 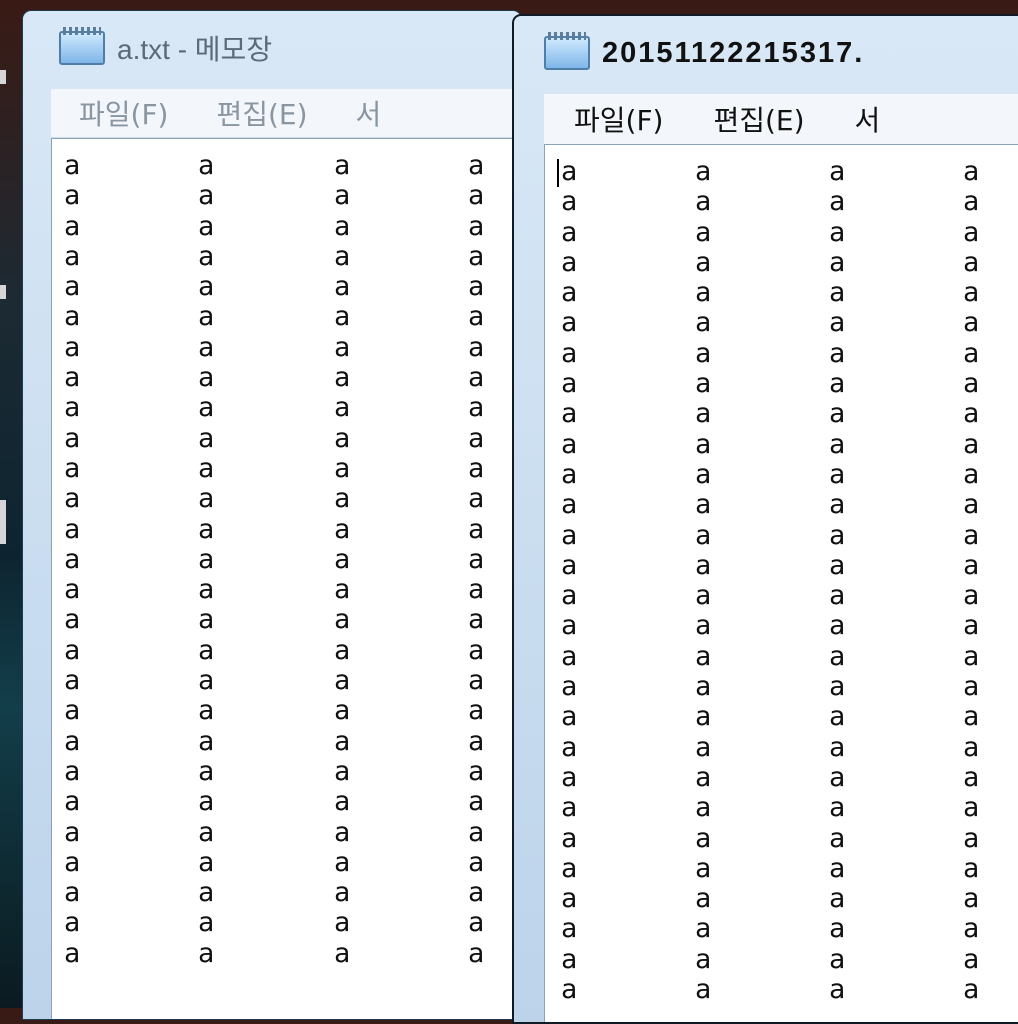 I want to click on menu-bar: 파일(F) 편집(E) 서, so click(x=286, y=113).